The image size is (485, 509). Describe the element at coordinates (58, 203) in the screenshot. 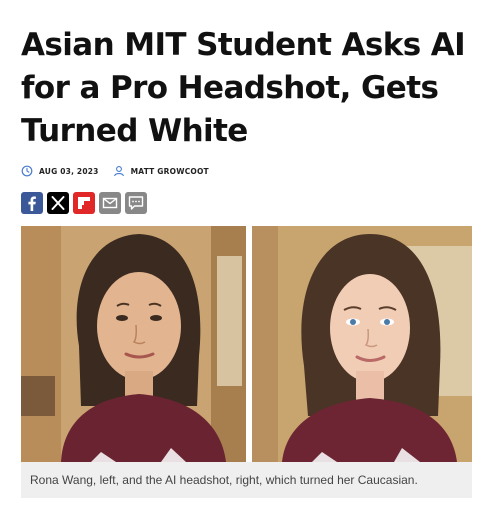

I see `x-icon` at that location.